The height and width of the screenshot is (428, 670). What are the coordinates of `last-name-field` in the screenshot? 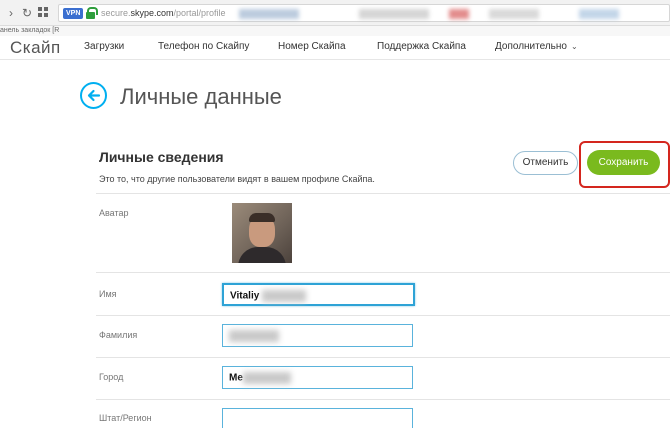 It's located at (317, 335).